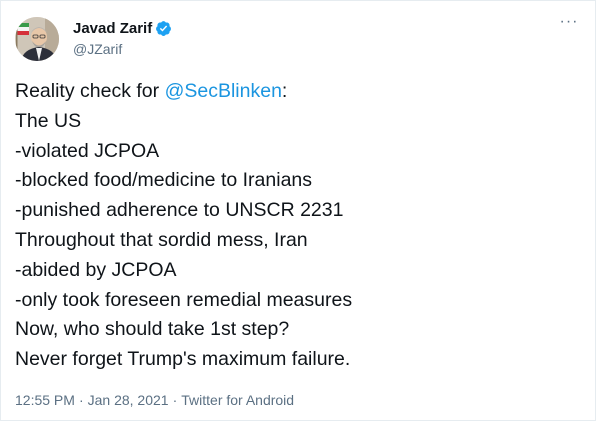 The width and height of the screenshot is (596, 421). Describe the element at coordinates (152, 329) in the screenshot. I see `tweet-line: Now, who should take 1st step?` at that location.